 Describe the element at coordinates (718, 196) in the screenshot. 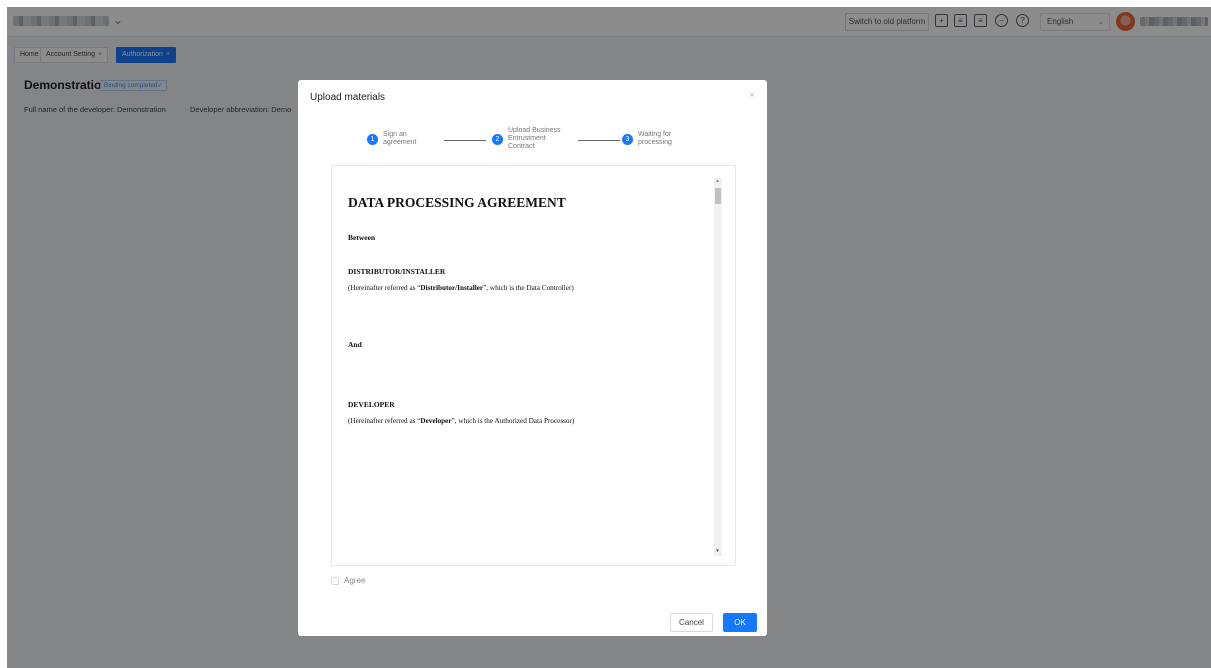

I see `scrollbar-thumb` at that location.